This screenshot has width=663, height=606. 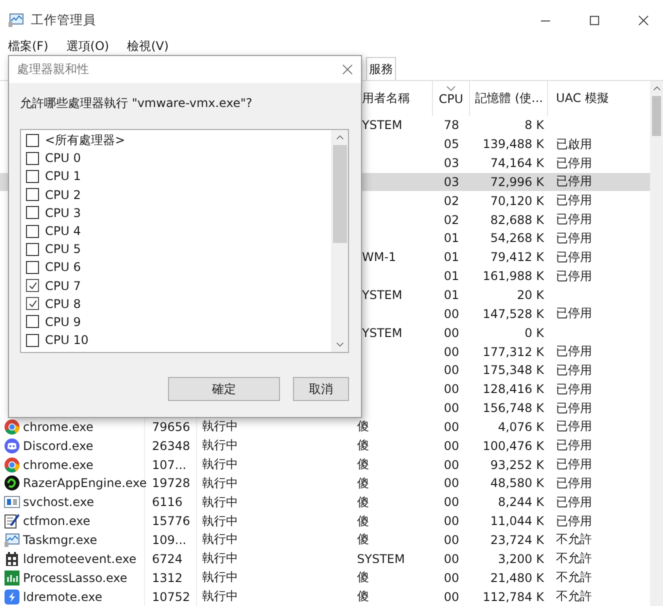 I want to click on table-row: ldremote.exe 10752 執行中 傻 00 112,784 K 不允許, so click(x=325, y=596).